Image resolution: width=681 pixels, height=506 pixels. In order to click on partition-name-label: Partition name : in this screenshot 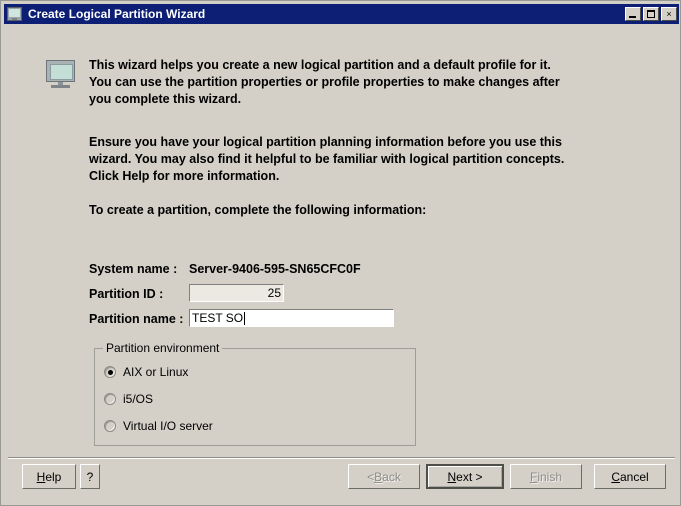, I will do `click(136, 319)`.